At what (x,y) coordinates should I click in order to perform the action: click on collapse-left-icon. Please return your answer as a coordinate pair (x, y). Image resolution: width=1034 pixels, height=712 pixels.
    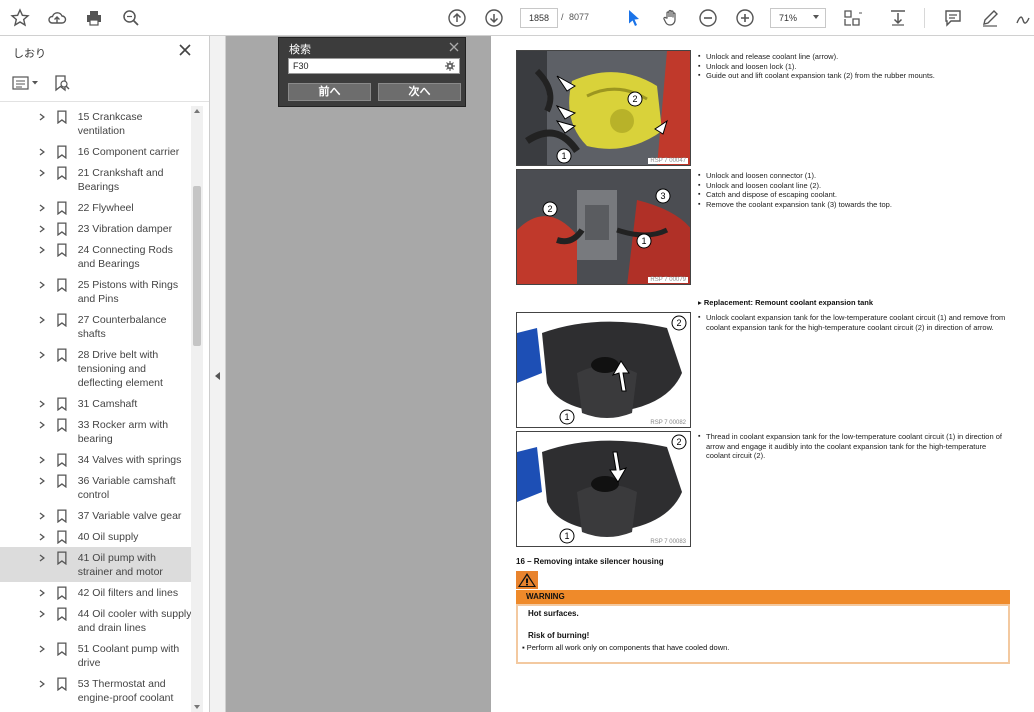
    Looking at the image, I should click on (217, 376).